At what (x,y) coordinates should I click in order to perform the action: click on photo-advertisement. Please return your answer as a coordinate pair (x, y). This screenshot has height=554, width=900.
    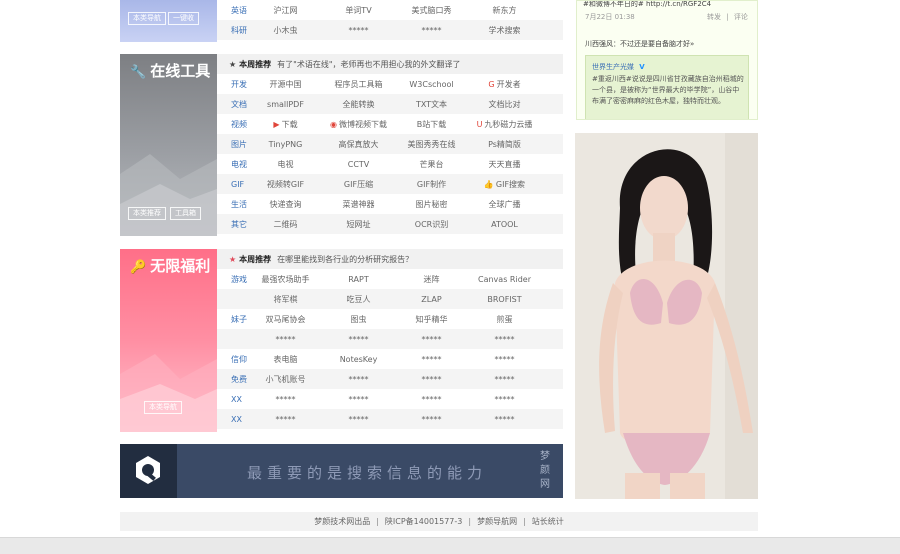
    Looking at the image, I should click on (666, 316).